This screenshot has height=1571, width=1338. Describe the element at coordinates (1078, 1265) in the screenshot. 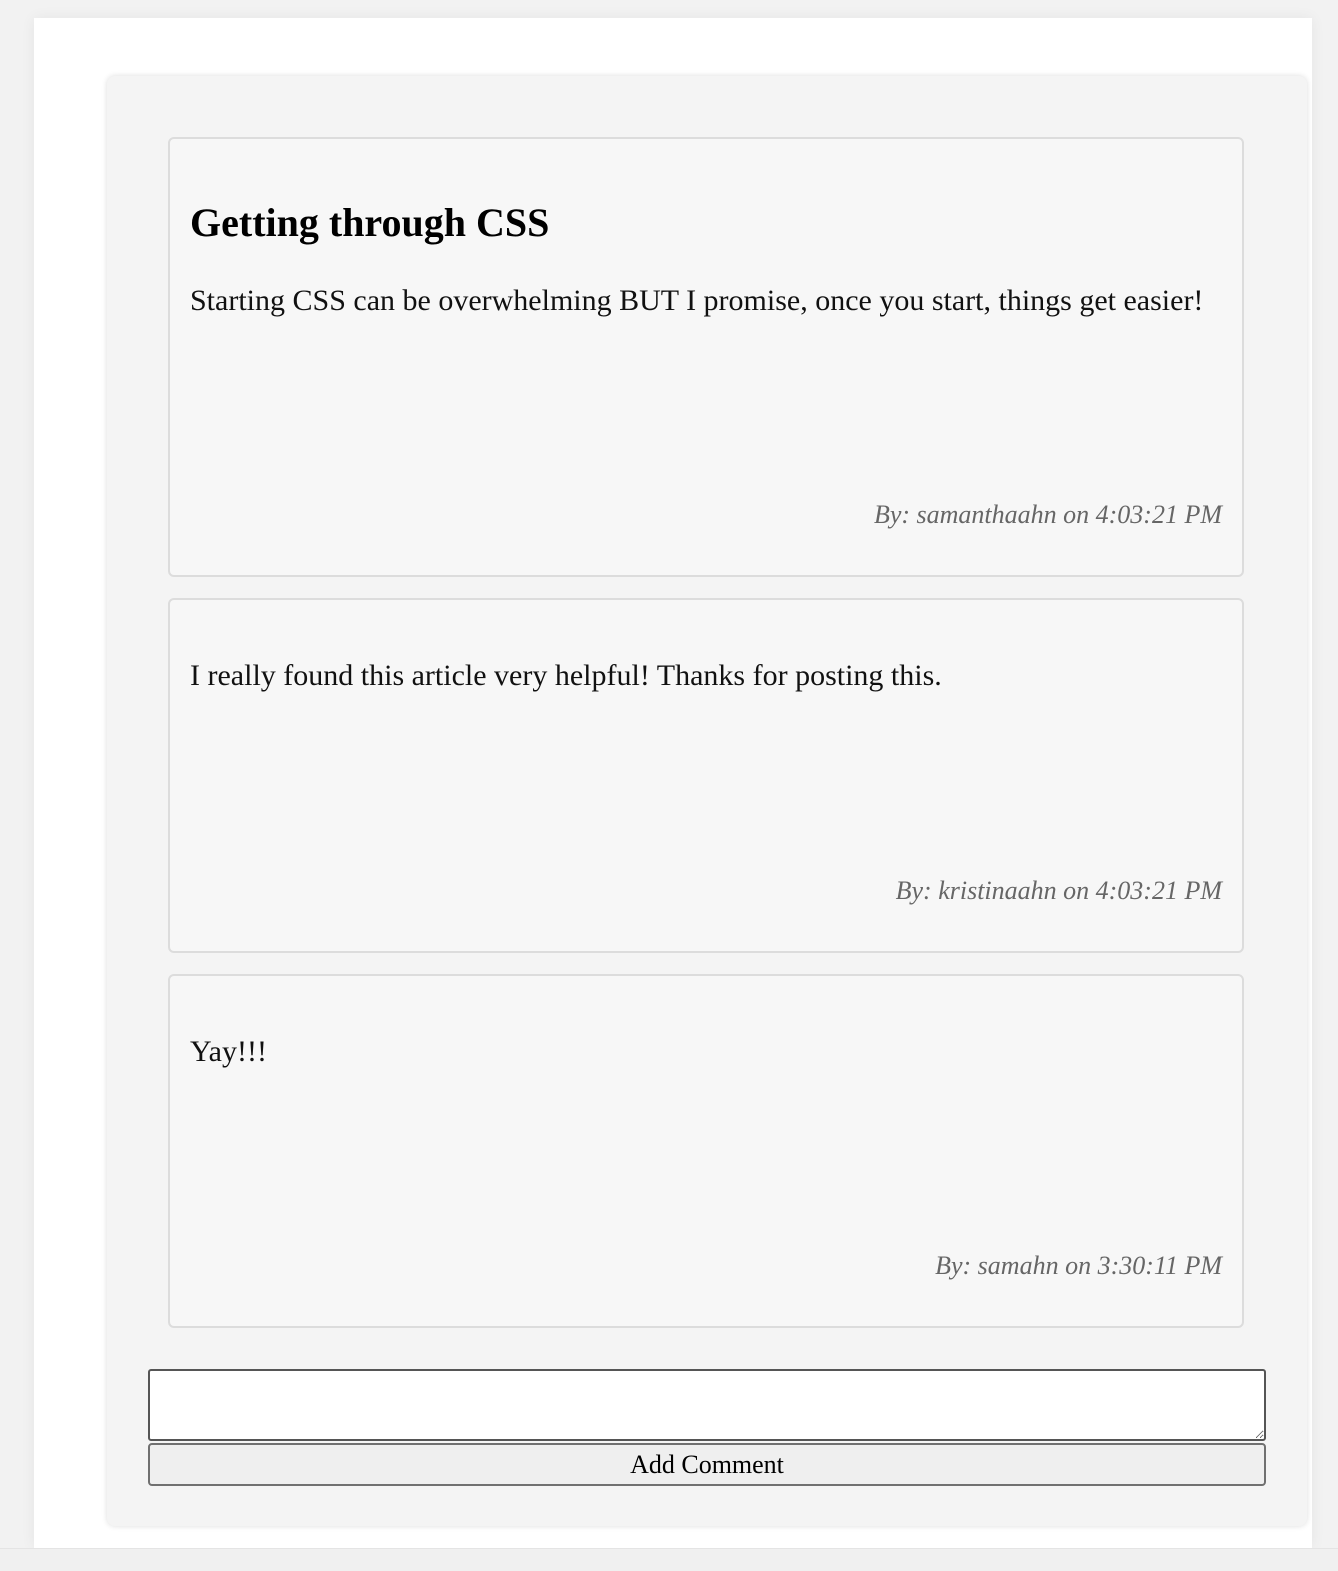

I see `comment-byline: By: samahn on 3:30:11 PM` at that location.